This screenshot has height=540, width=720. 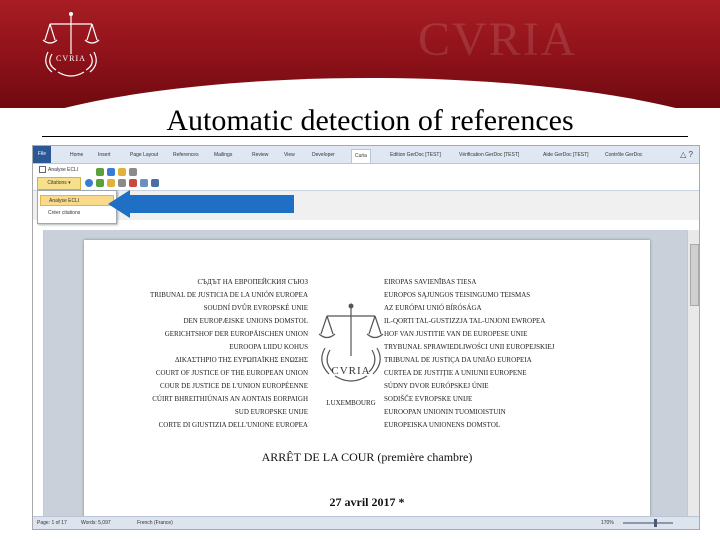 What do you see at coordinates (155, 523) in the screenshot?
I see `status-language: French (France)` at bounding box center [155, 523].